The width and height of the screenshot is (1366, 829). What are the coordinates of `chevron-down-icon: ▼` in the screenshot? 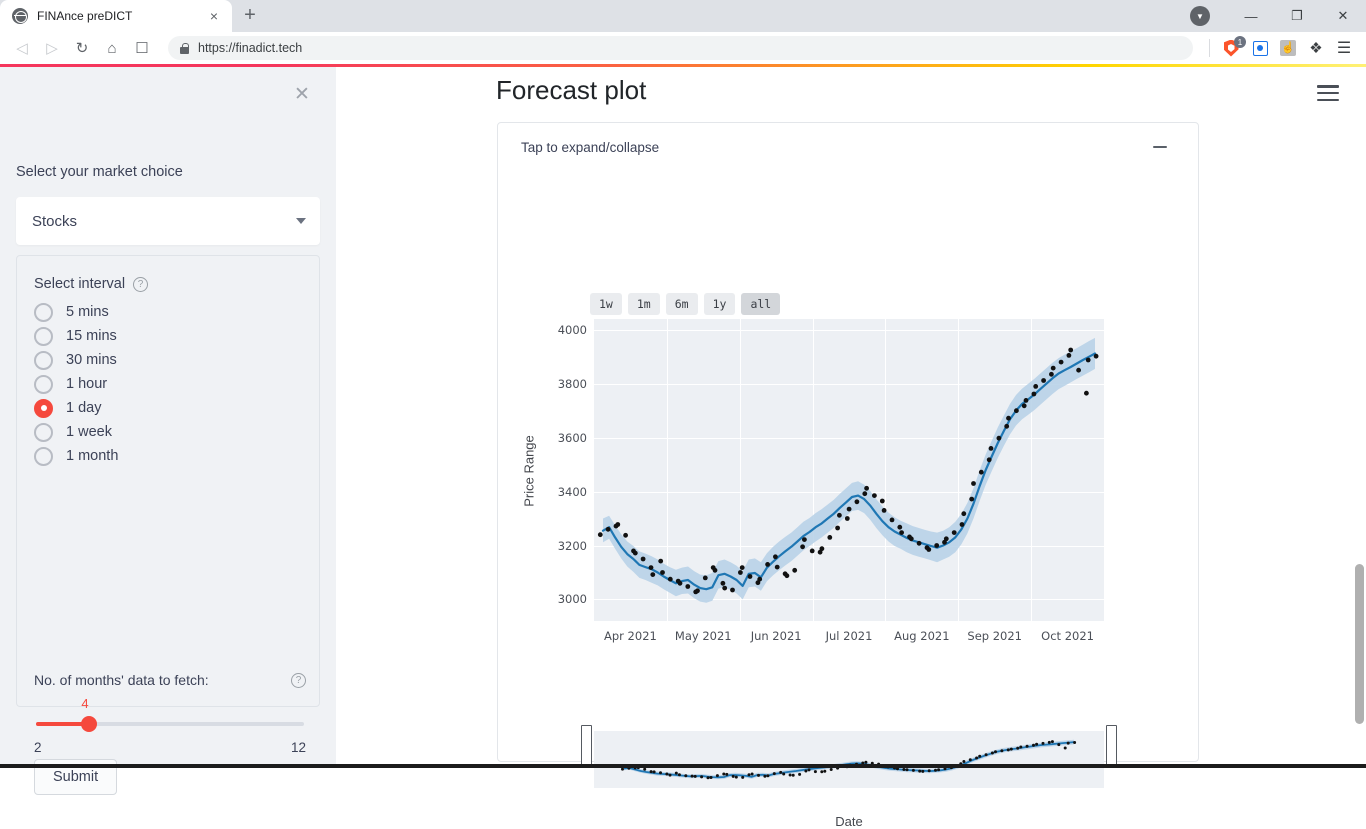 It's located at (1200, 16).